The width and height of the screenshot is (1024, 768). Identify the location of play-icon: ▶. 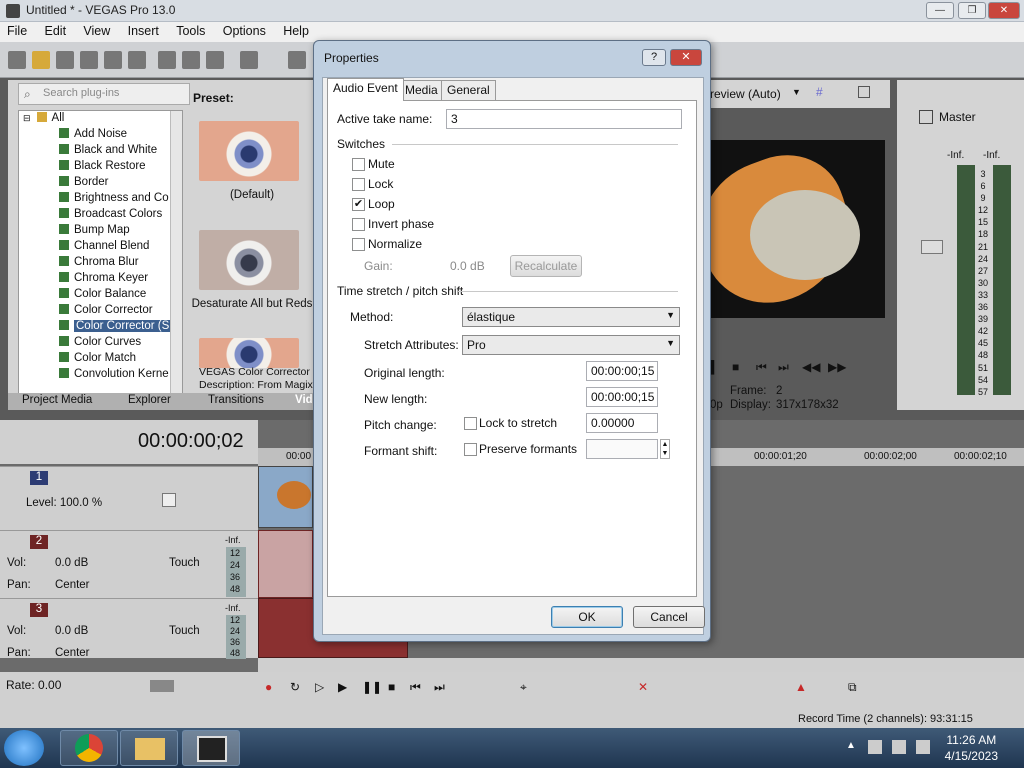
(342, 687).